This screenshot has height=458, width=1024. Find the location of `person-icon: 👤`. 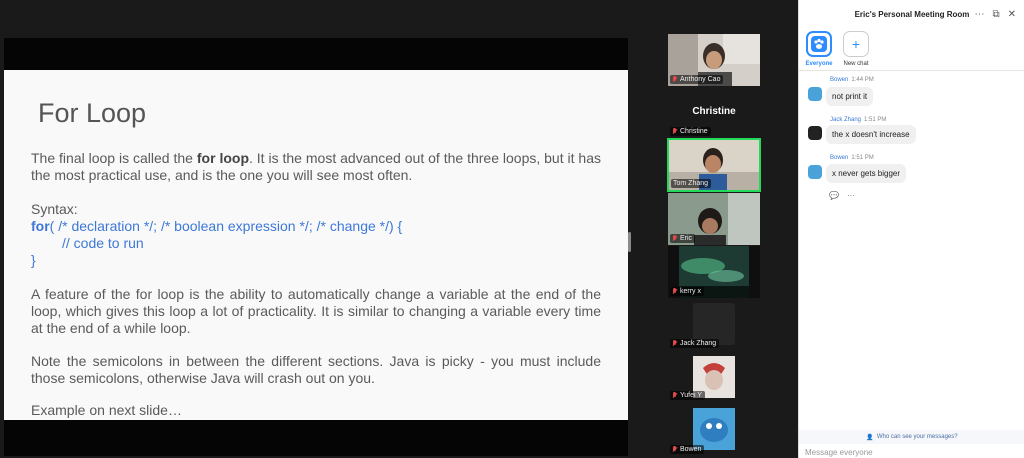

person-icon: 👤 is located at coordinates (870, 437).